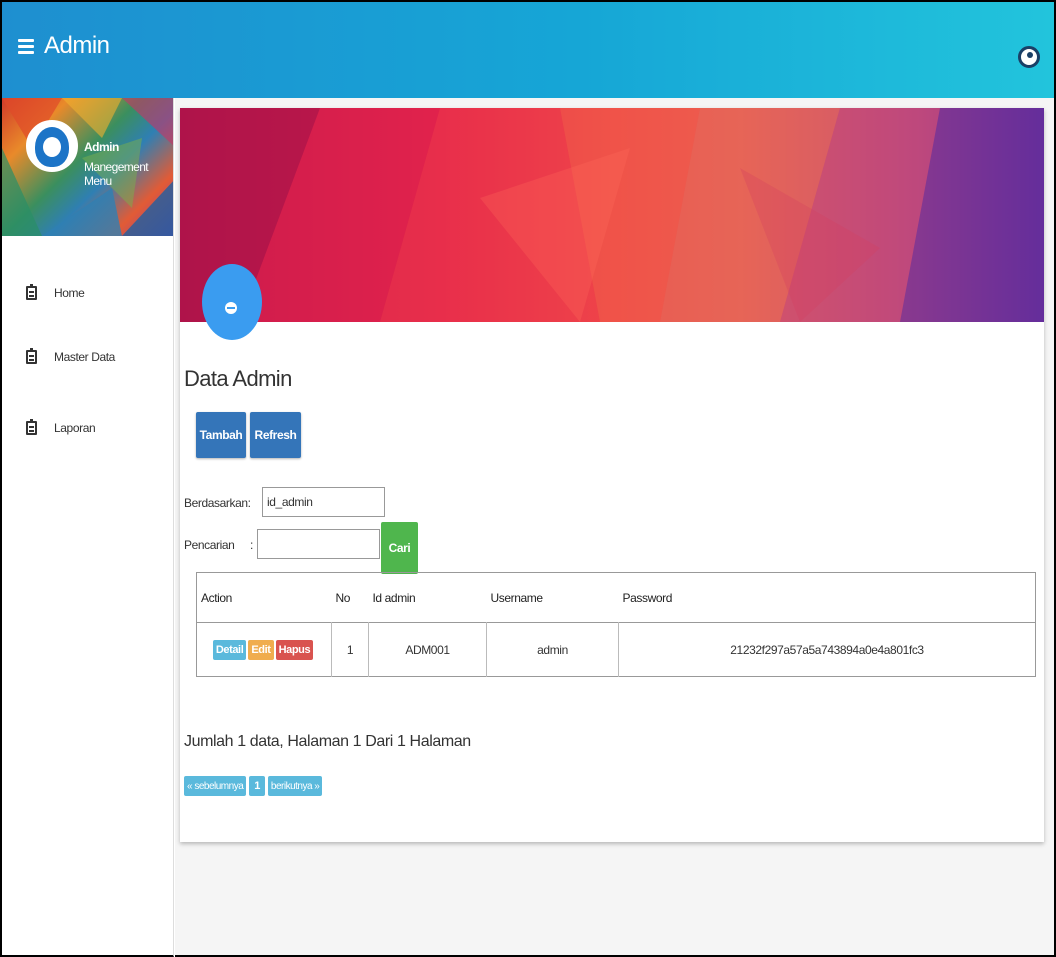 Image resolution: width=1056 pixels, height=957 pixels. Describe the element at coordinates (84, 357) in the screenshot. I see `sidebar-item-label: Master Data` at that location.